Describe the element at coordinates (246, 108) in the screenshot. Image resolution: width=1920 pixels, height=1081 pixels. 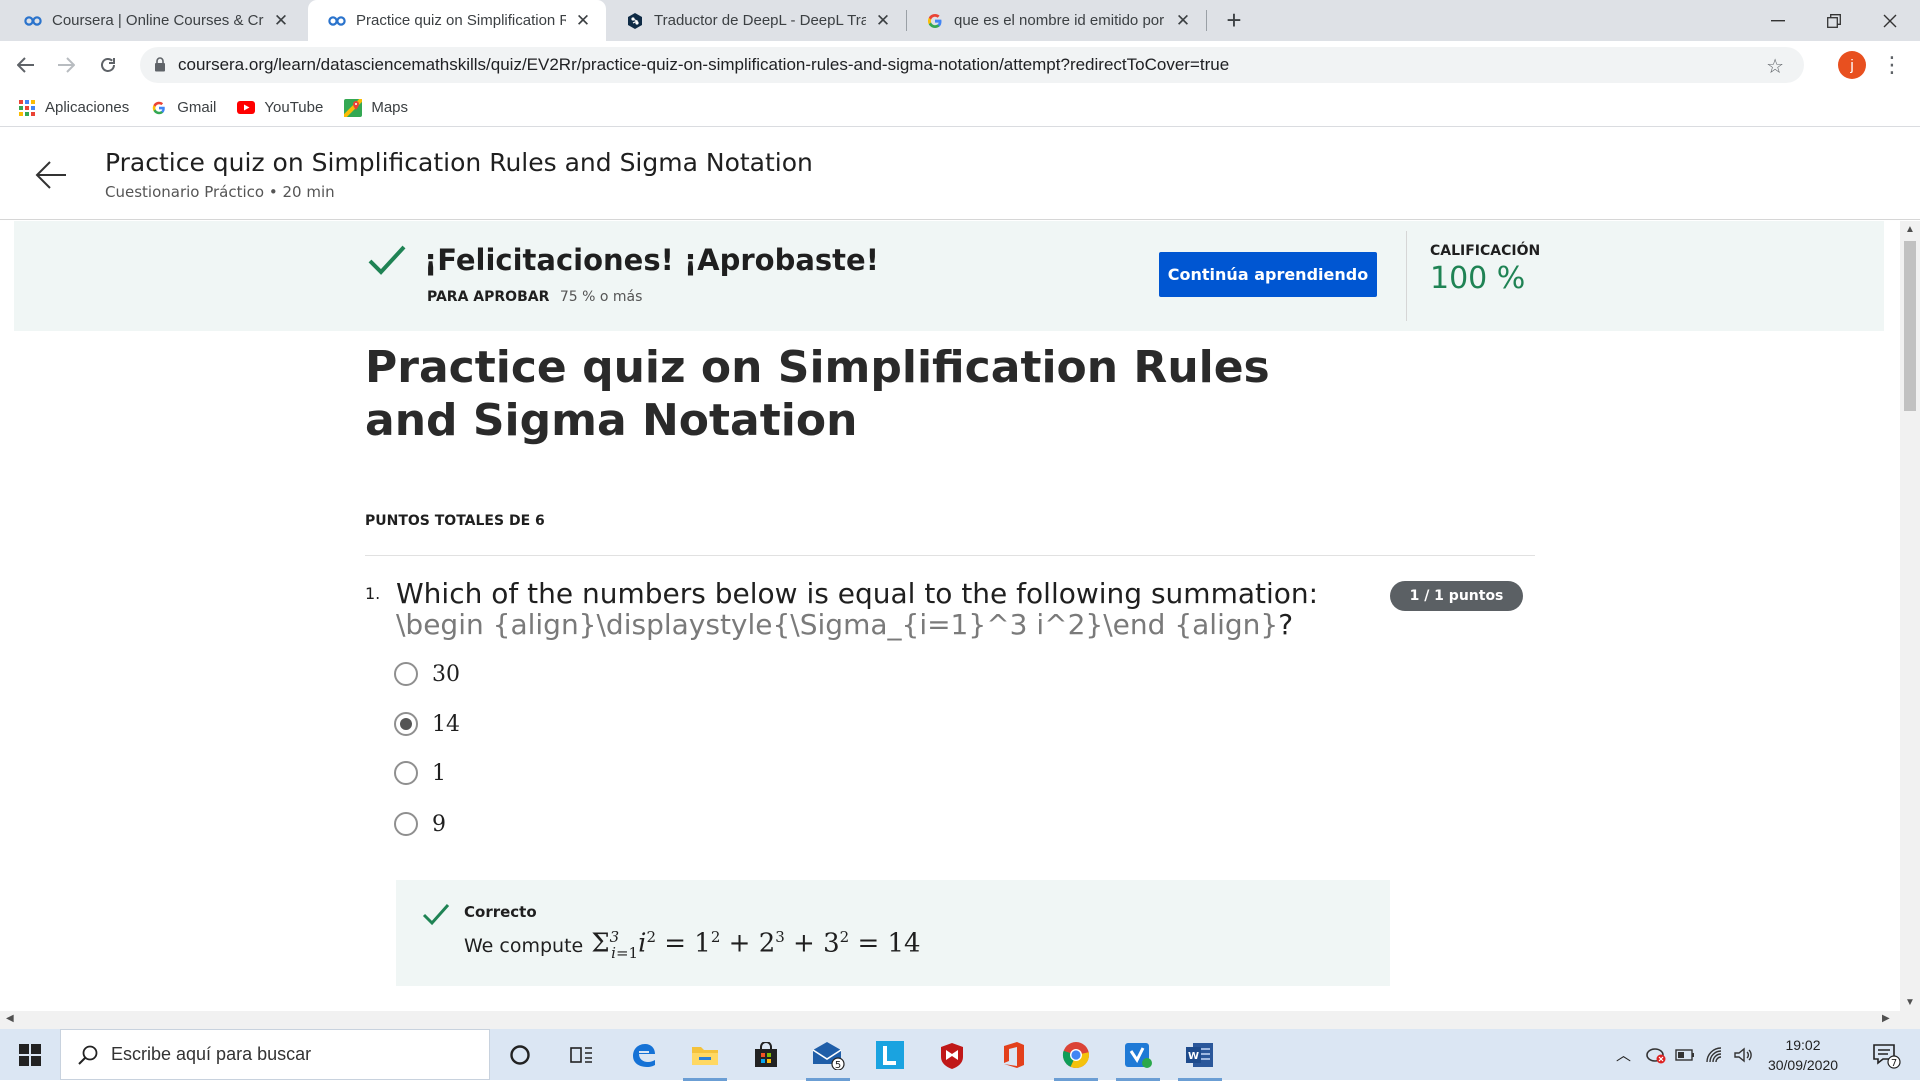
I see `youtube-icon` at that location.